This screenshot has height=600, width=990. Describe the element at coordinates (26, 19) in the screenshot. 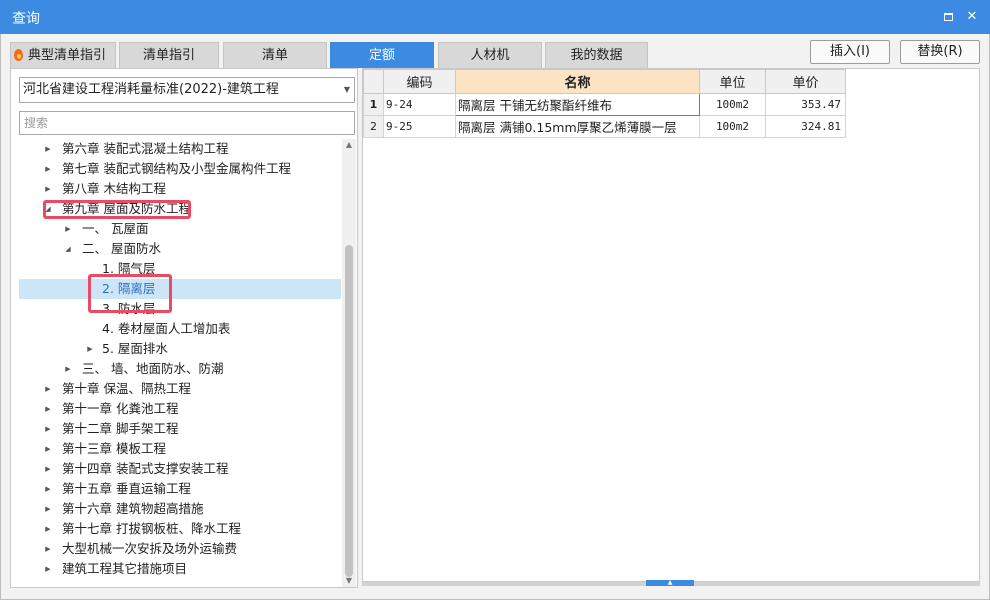

I see `window-title: 查询` at that location.